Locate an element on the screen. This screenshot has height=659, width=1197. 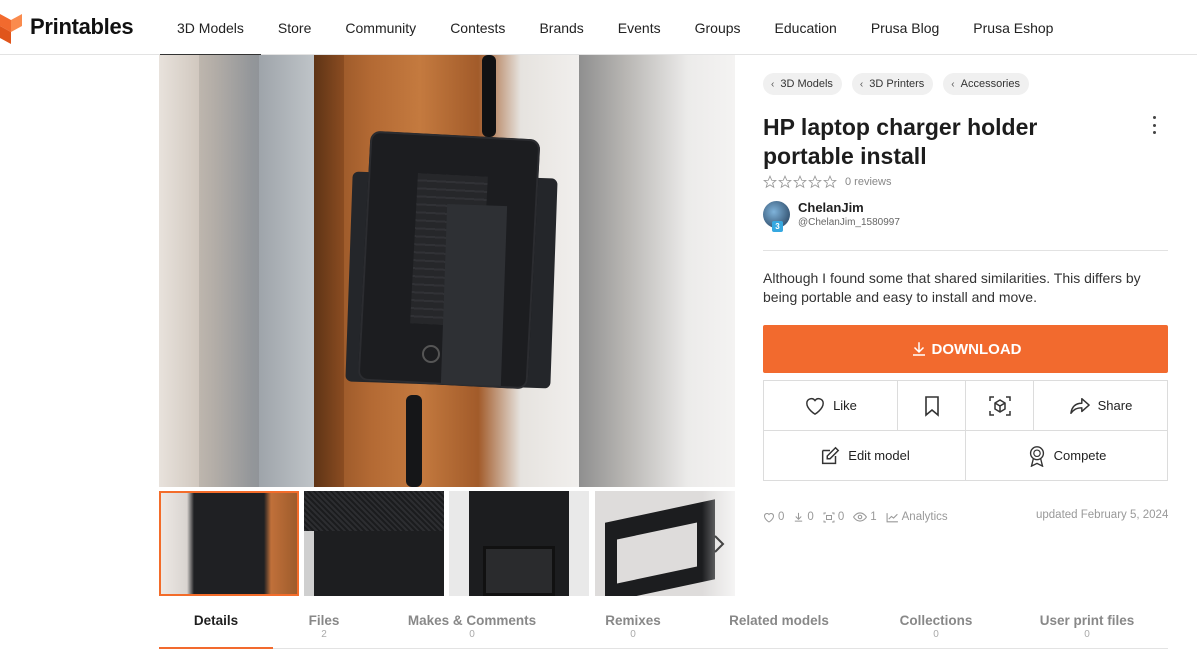
image-blur-backdrop-left is located at coordinates (236, 271).